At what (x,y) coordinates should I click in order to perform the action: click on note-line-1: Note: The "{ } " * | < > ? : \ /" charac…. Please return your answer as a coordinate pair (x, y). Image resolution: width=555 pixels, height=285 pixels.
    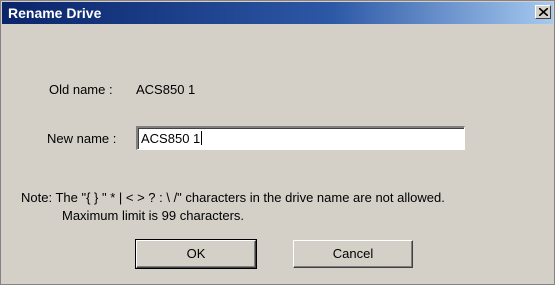
    Looking at the image, I should click on (233, 197).